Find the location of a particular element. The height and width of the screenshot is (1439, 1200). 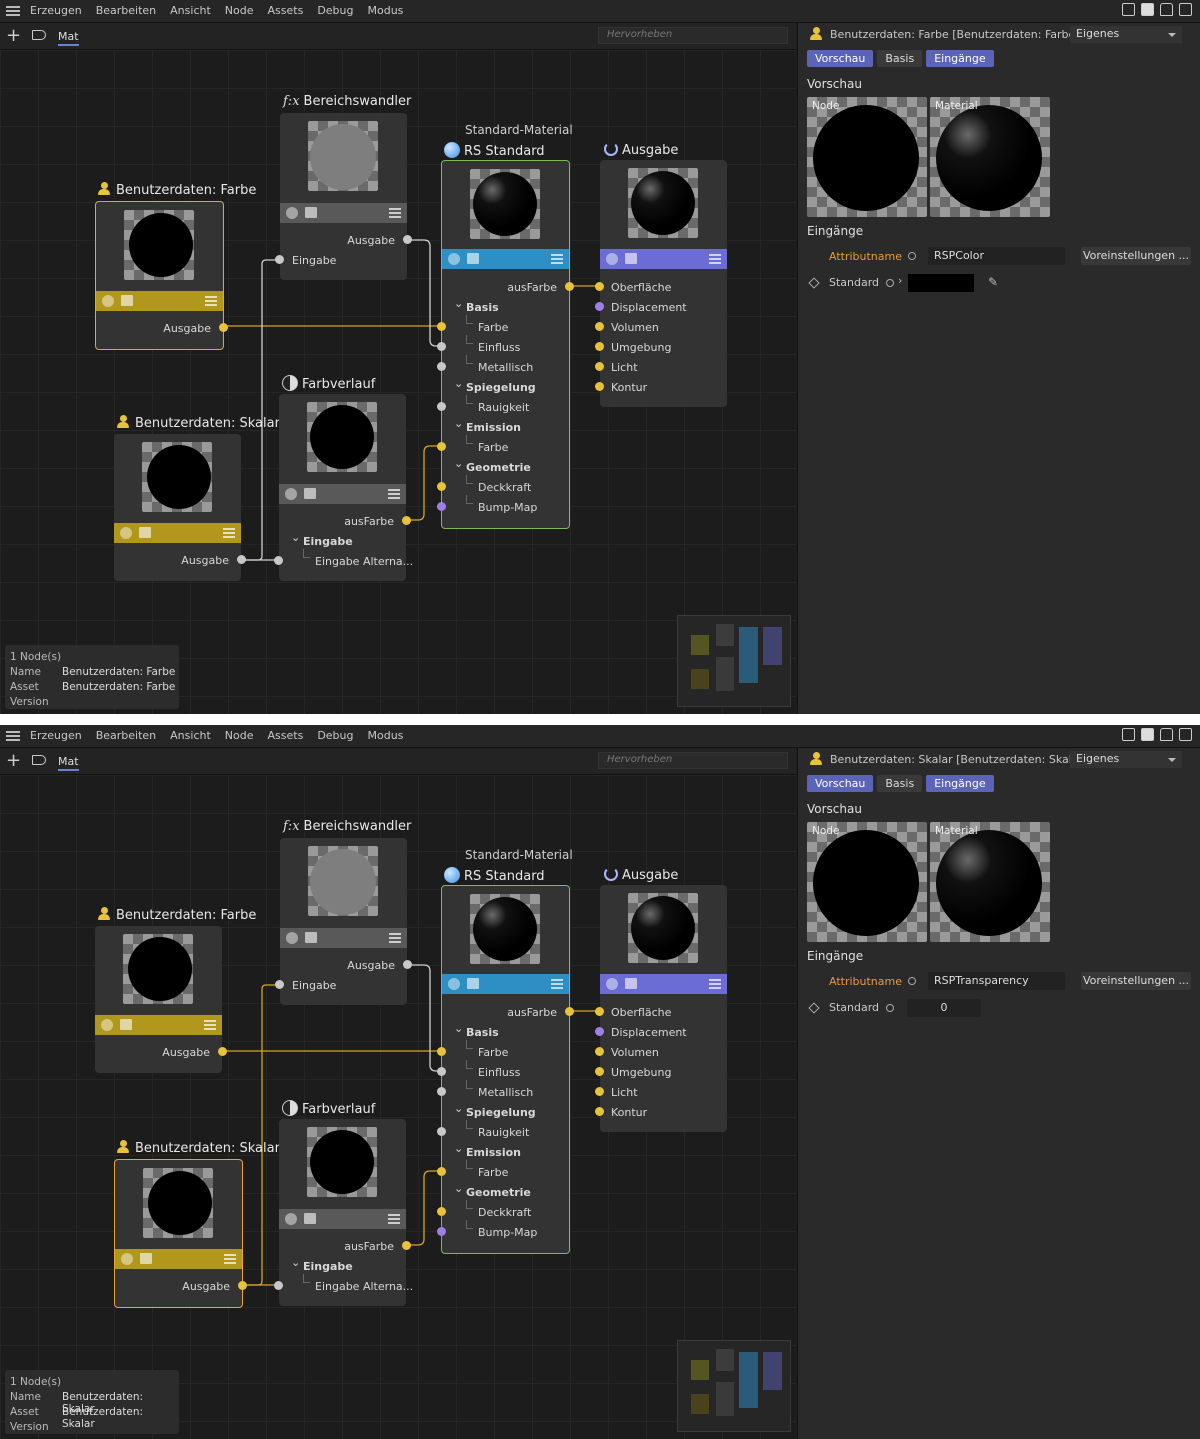

mode-dropdown: Eigenes is located at coordinates (1126, 759).